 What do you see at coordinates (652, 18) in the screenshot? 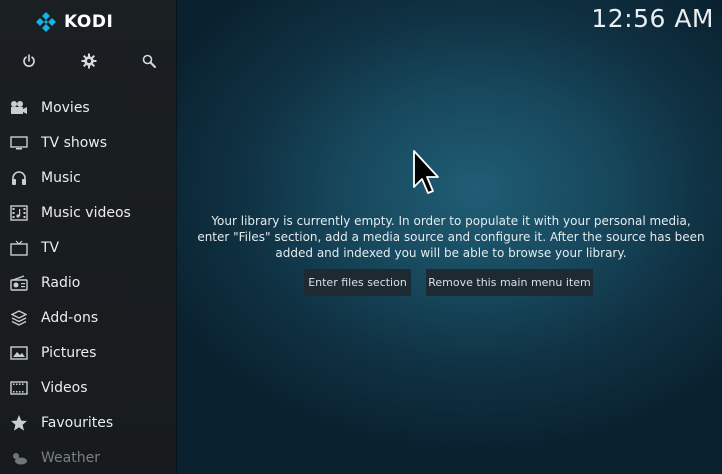
I see `clock: 12:56 AM` at bounding box center [652, 18].